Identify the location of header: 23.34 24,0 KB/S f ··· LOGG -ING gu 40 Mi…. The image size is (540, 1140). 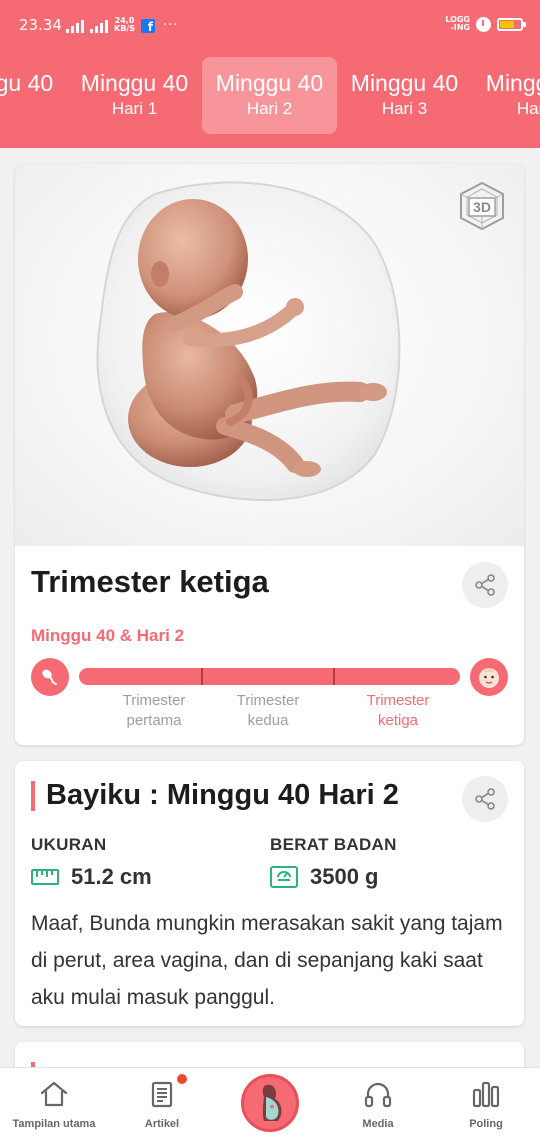
(270, 74).